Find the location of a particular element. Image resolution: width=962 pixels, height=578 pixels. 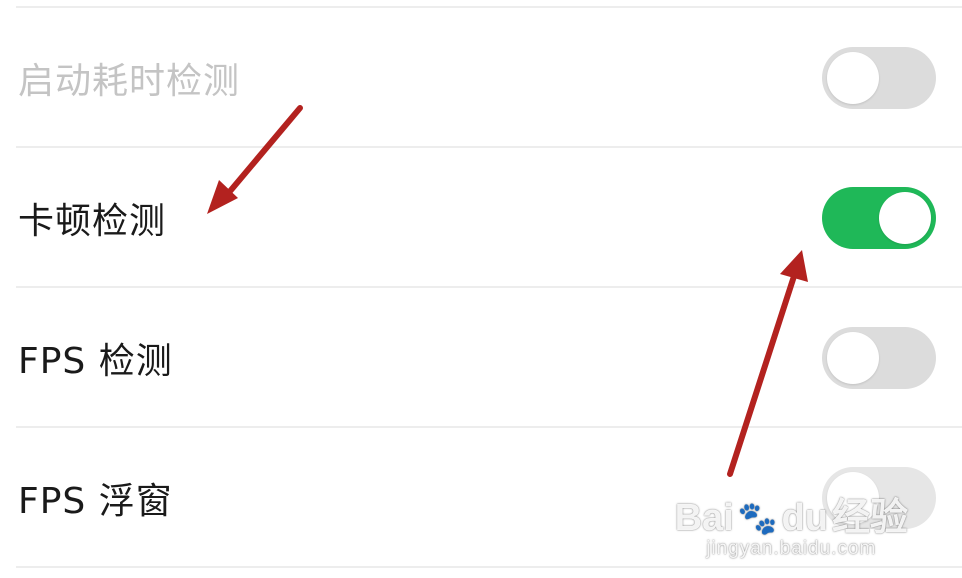

jank-check-toggle is located at coordinates (879, 218).